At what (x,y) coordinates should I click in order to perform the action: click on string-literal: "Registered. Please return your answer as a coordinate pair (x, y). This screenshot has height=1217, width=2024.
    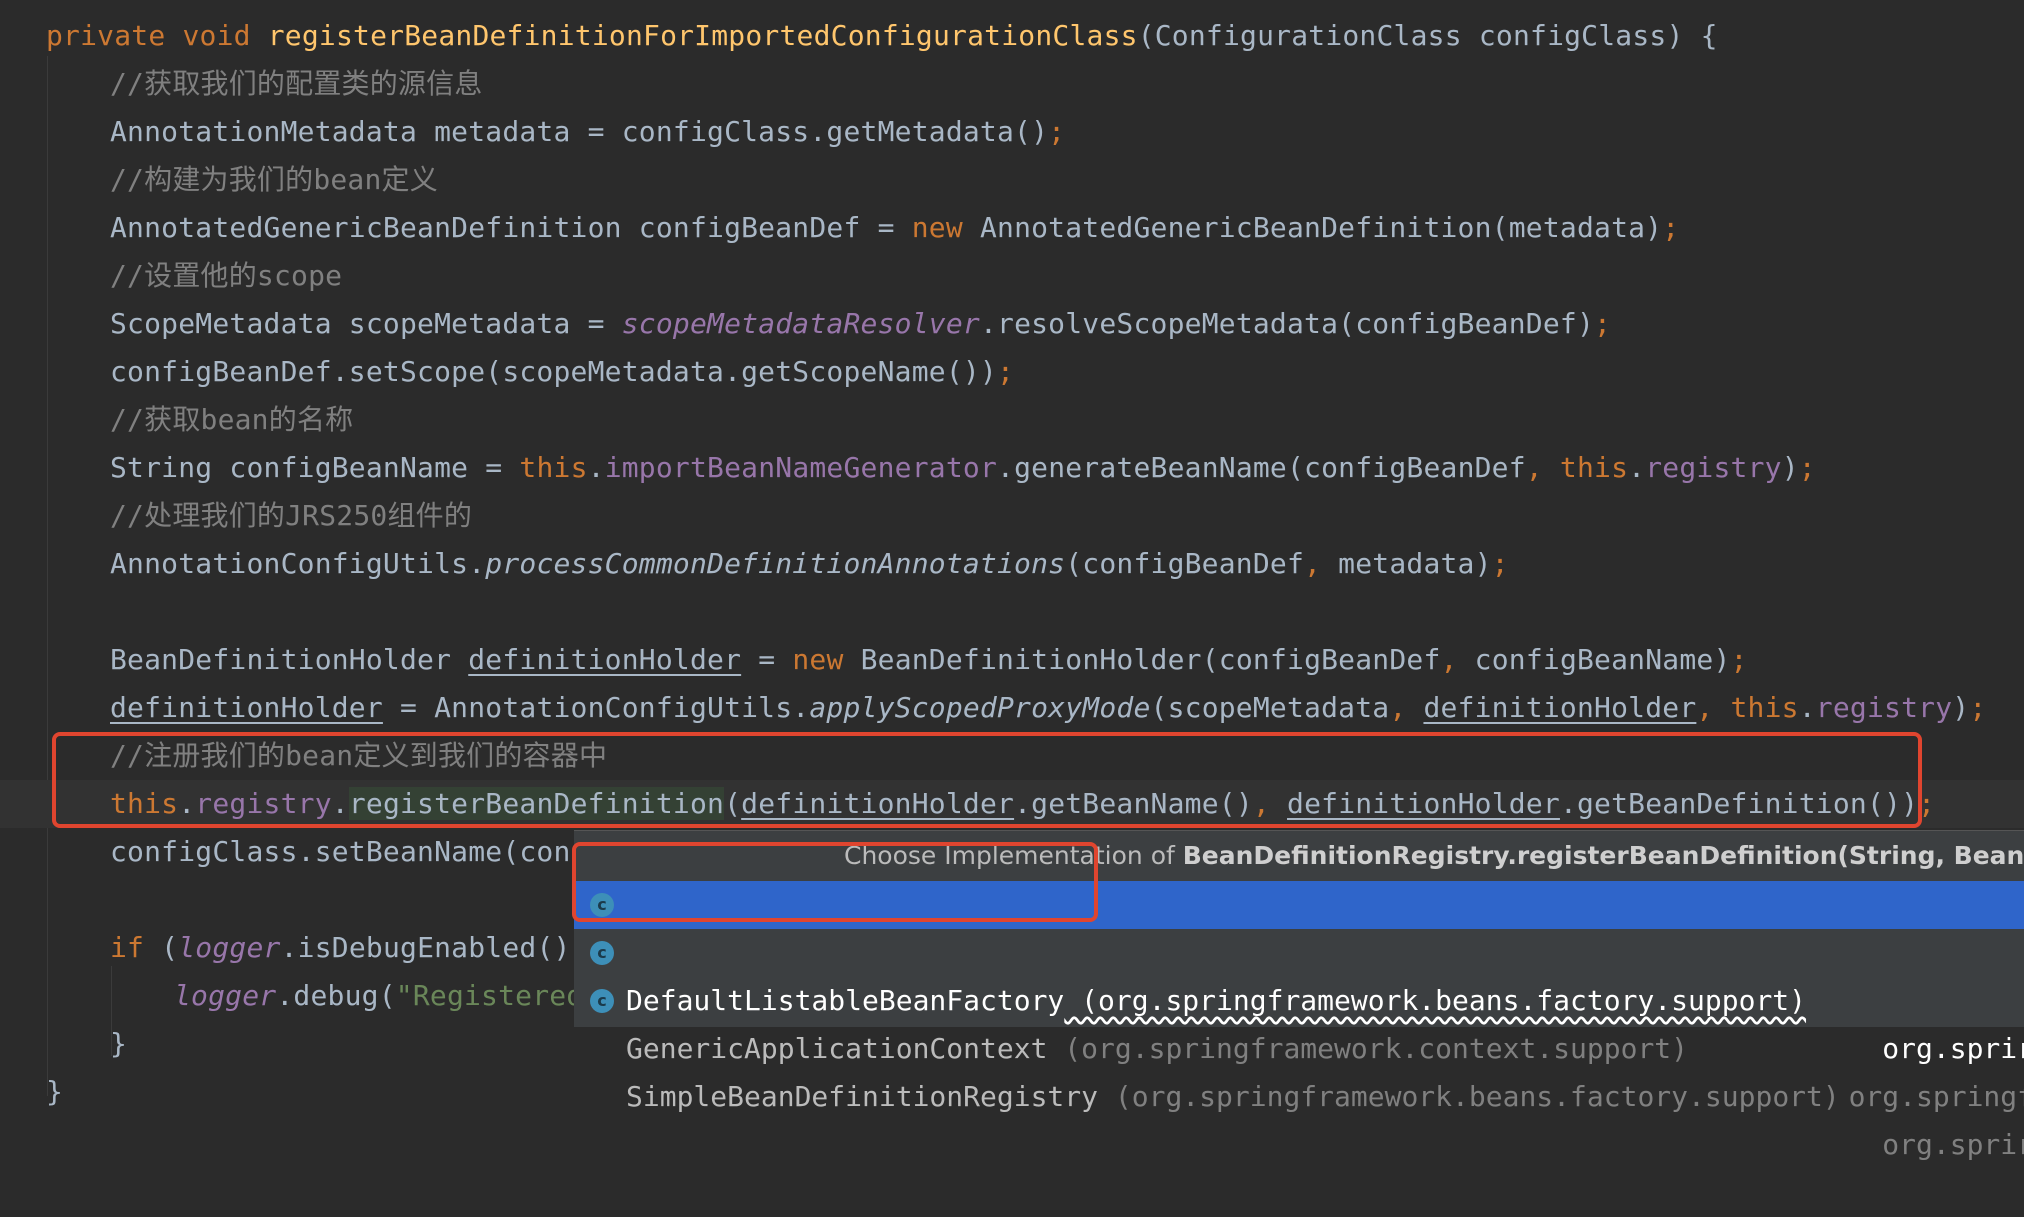
    Looking at the image, I should click on (489, 995).